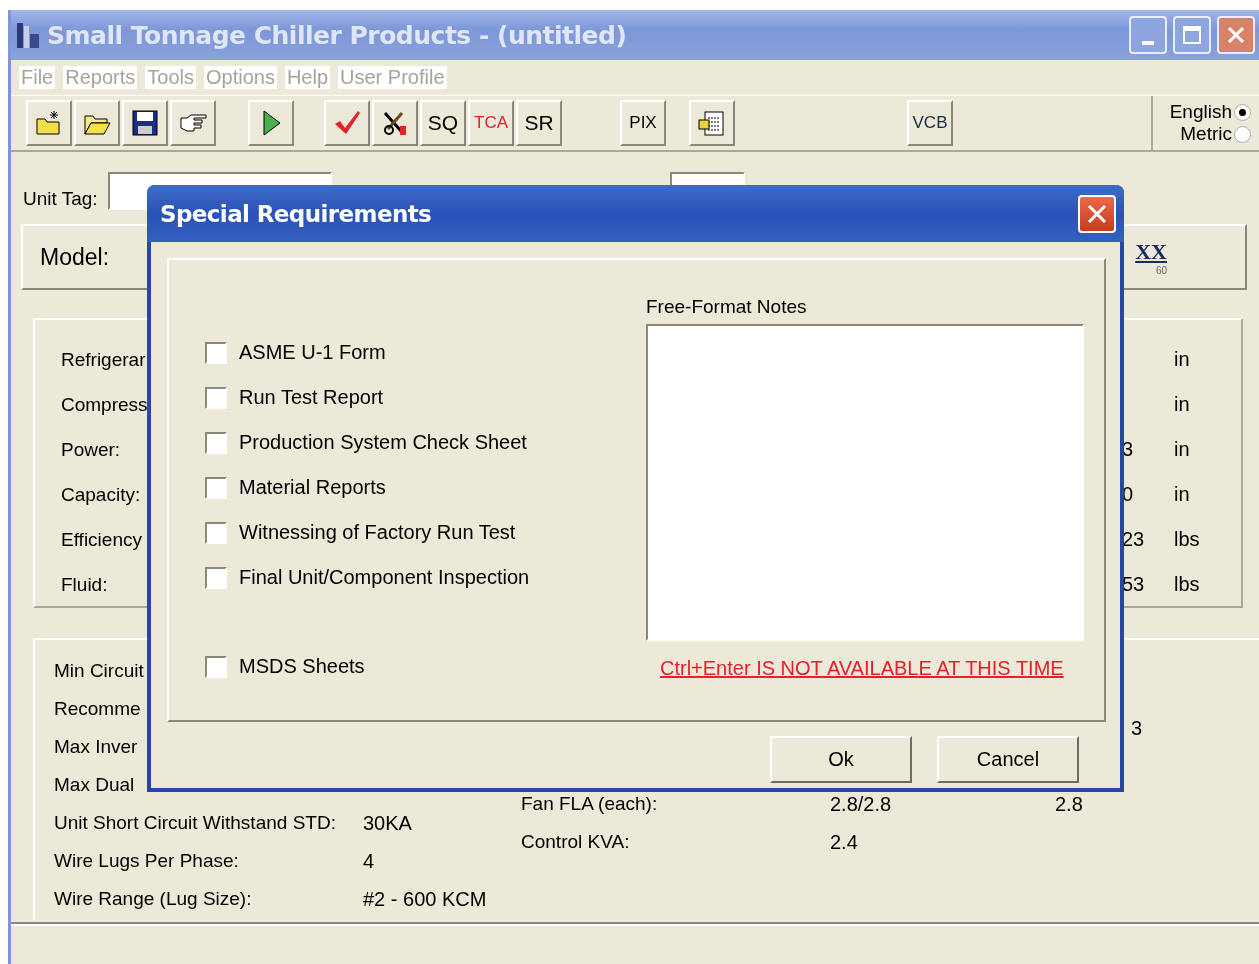 The height and width of the screenshot is (964, 1259). I want to click on row-label: Fan FLA (each):, so click(589, 804).